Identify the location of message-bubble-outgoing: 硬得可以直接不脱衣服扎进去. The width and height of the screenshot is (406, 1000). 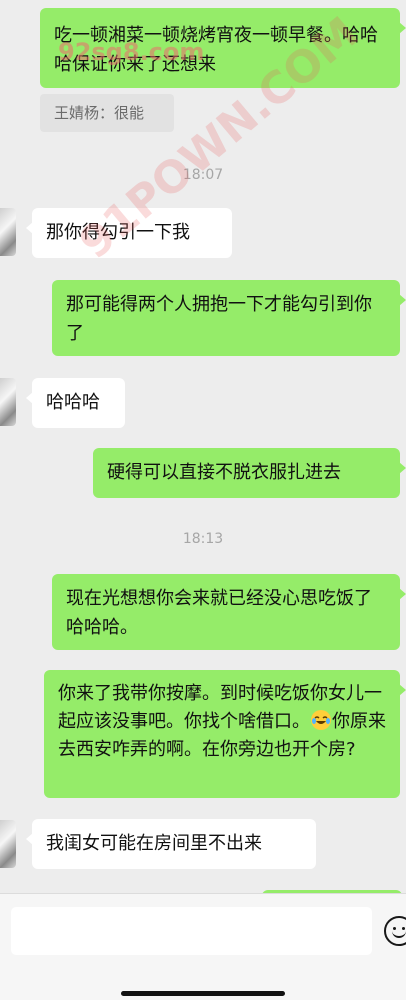
(249, 473).